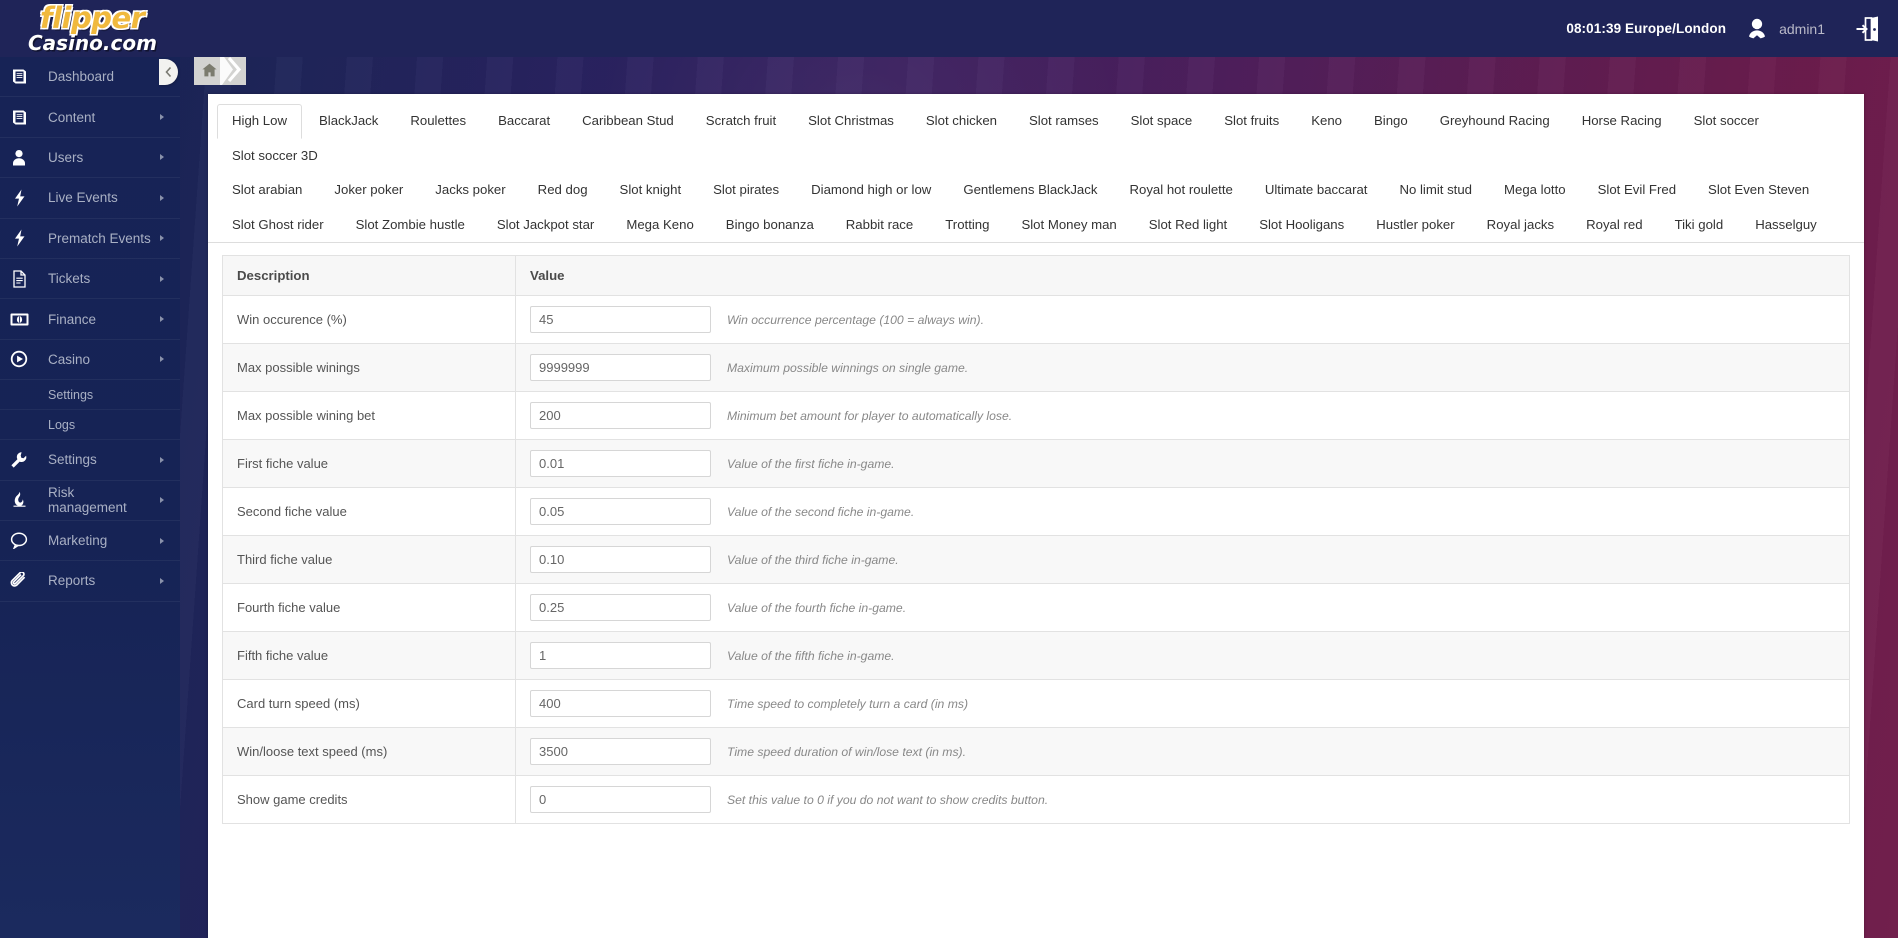 This screenshot has height=938, width=1898. What do you see at coordinates (72, 117) in the screenshot?
I see `sidebar-item-label: Content` at bounding box center [72, 117].